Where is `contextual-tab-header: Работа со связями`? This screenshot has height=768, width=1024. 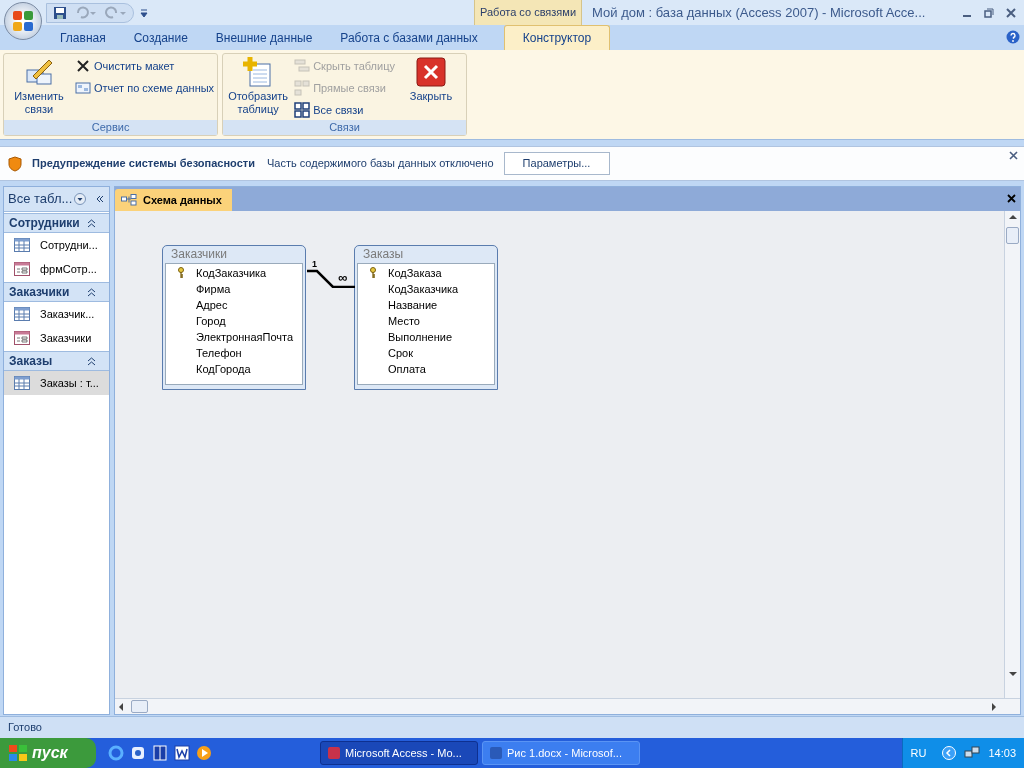 contextual-tab-header: Работа со связями is located at coordinates (528, 12).